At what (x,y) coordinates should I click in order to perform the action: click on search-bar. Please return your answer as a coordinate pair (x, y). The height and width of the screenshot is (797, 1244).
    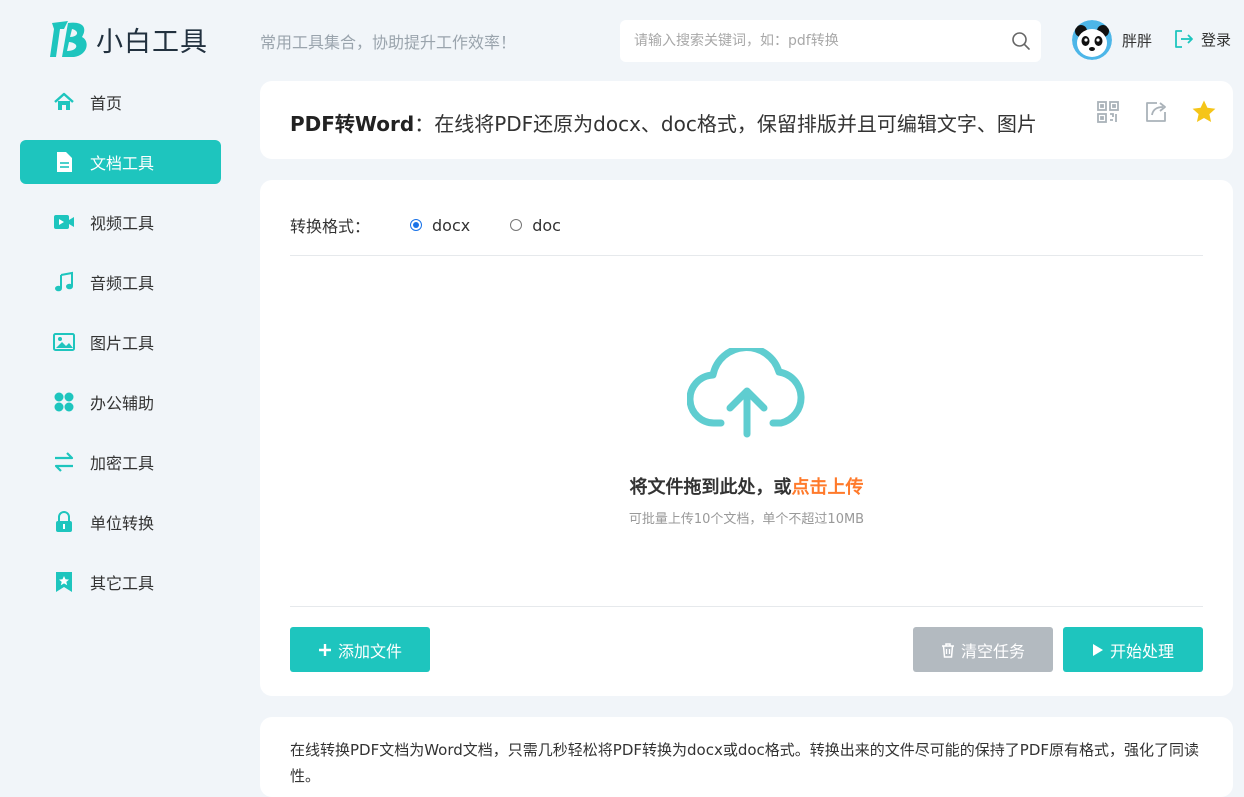
    Looking at the image, I should click on (830, 41).